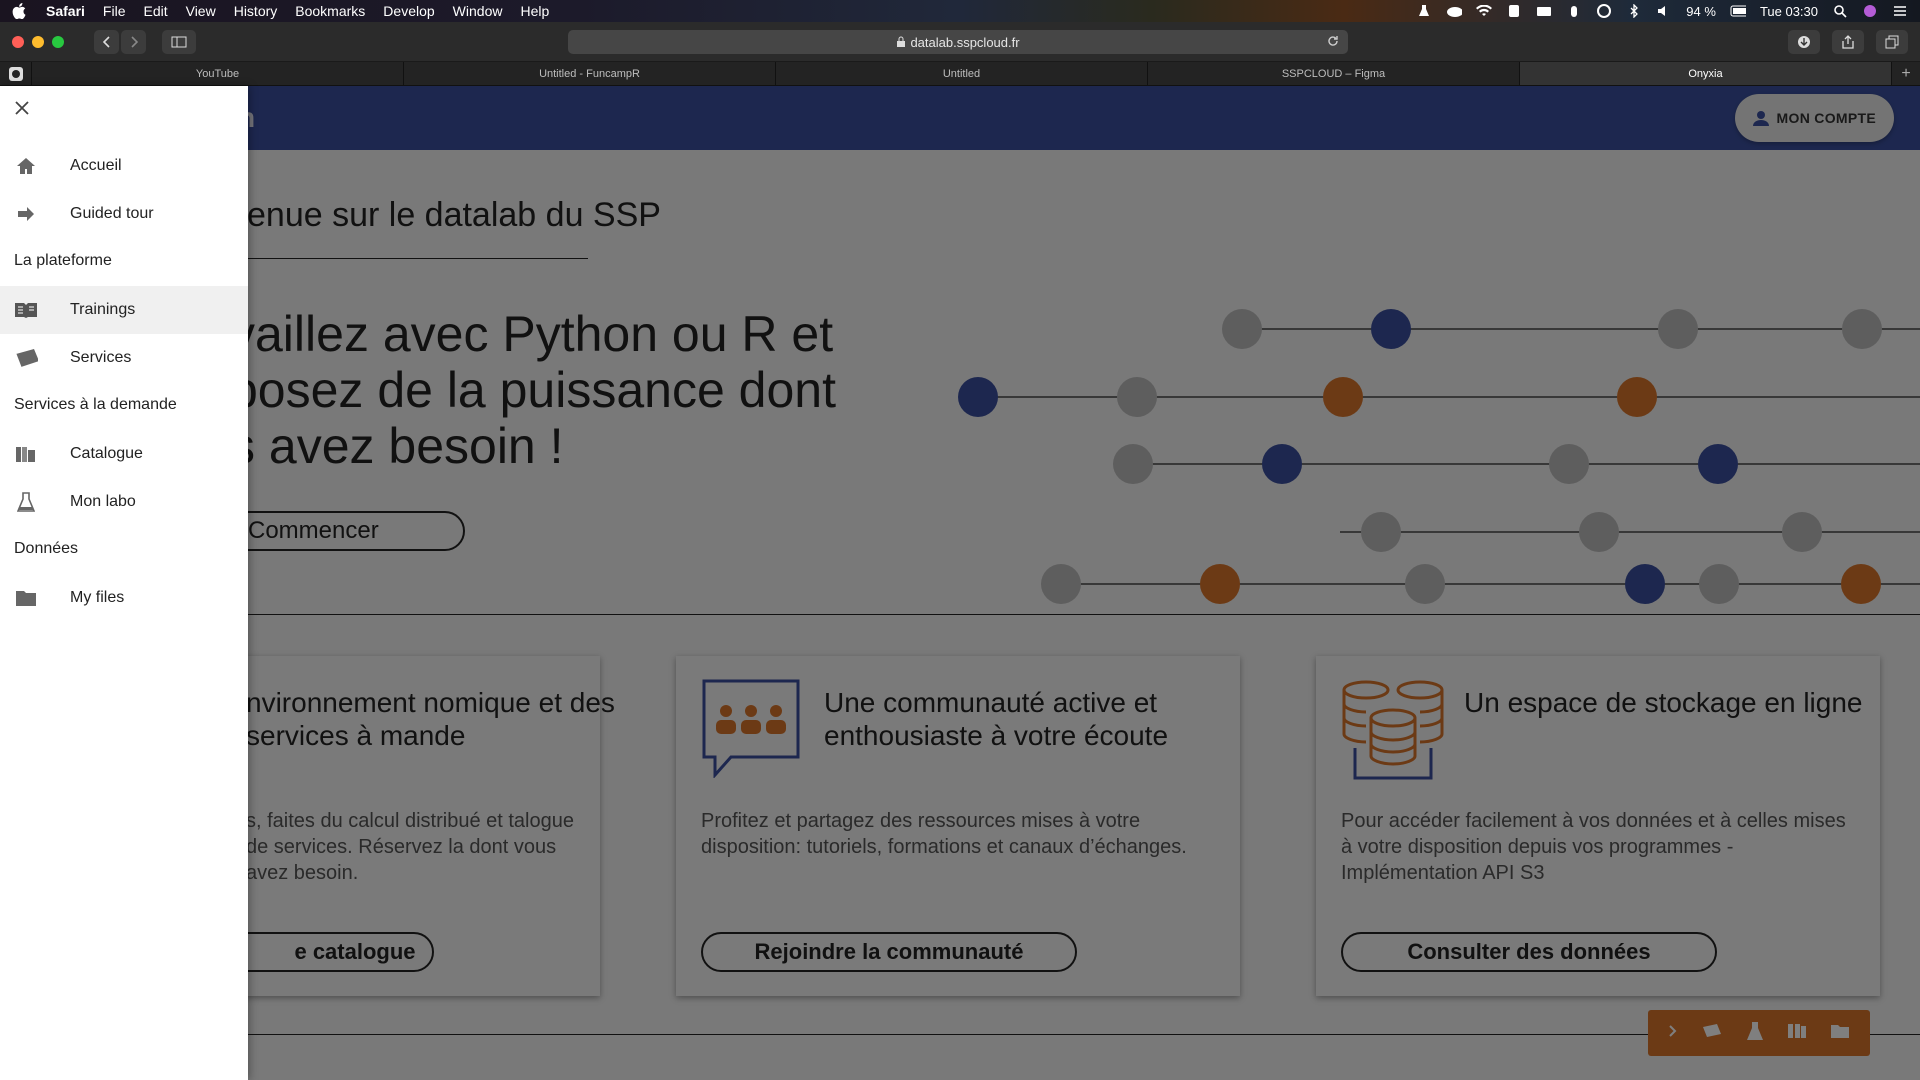 Image resolution: width=1920 pixels, height=1080 pixels. Describe the element at coordinates (114, 11) in the screenshot. I see `menu-file: File` at that location.